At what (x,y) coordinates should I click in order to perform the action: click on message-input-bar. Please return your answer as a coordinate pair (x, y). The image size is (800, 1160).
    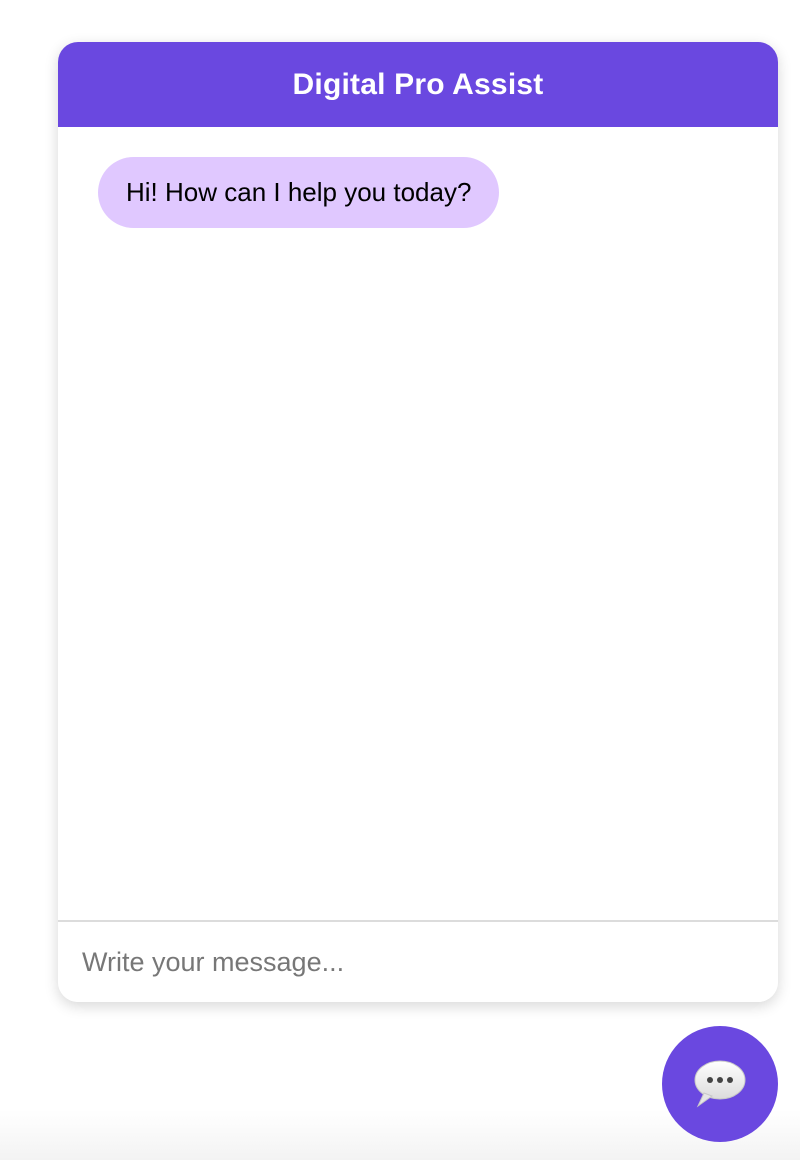
    Looking at the image, I should click on (418, 961).